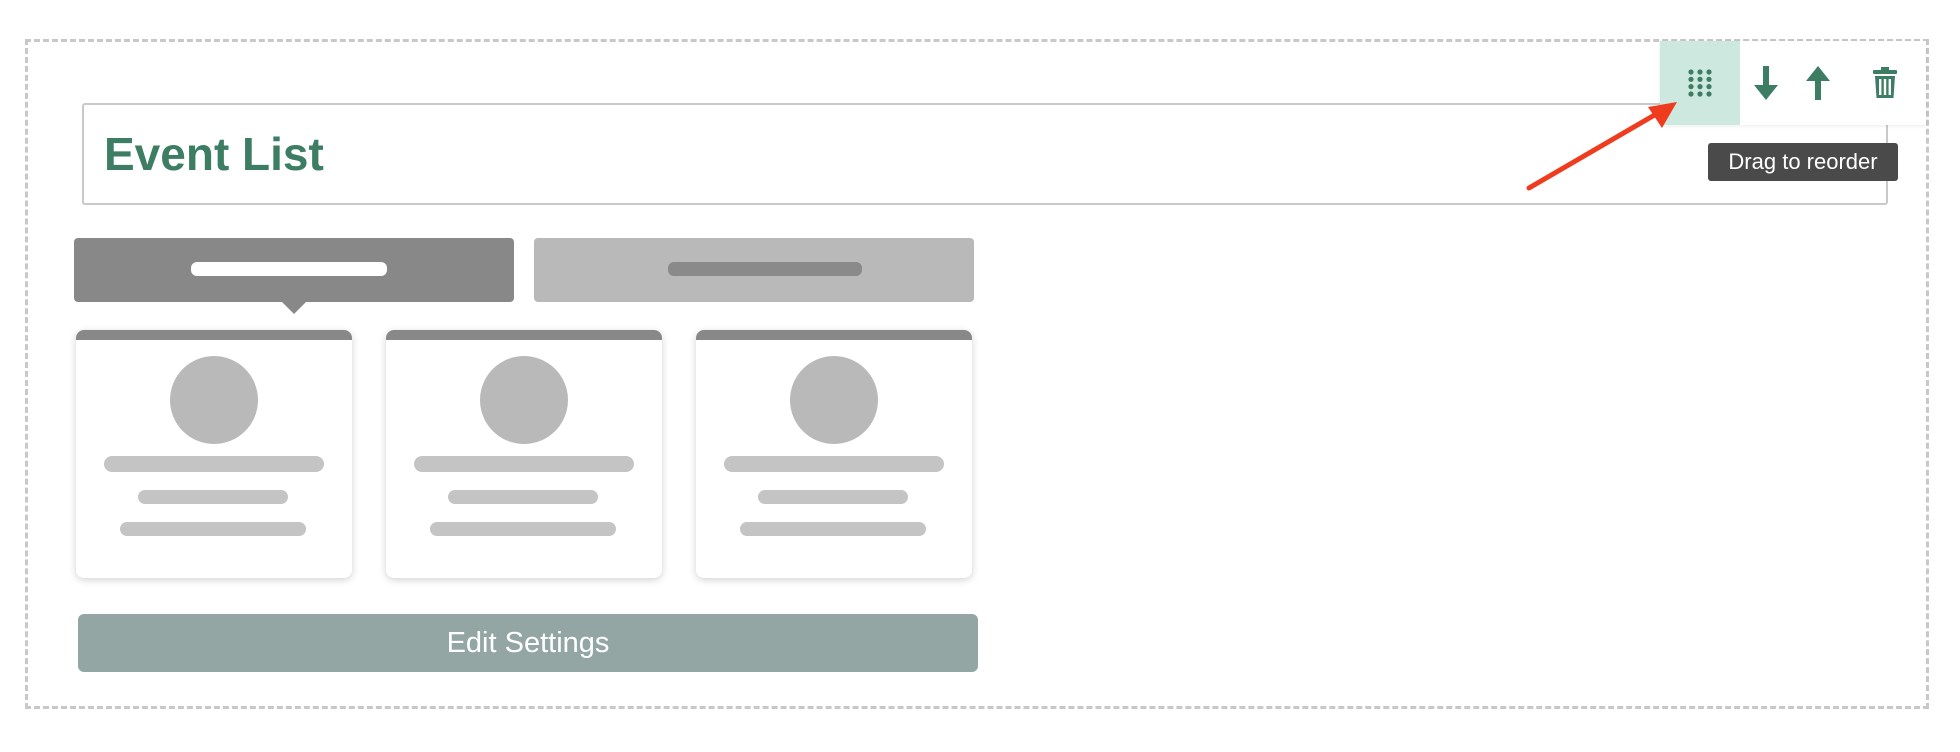  Describe the element at coordinates (528, 643) in the screenshot. I see `edit-settings-button: Edit Settings` at that location.